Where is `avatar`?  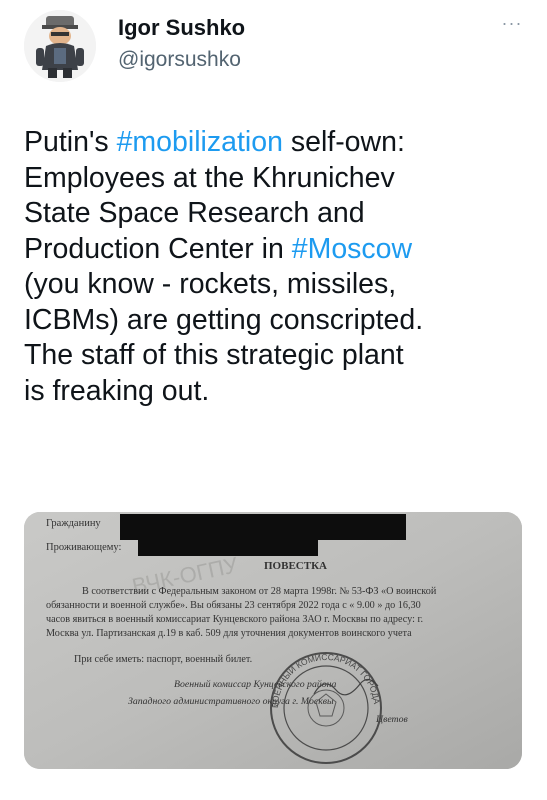
avatar is located at coordinates (60, 46).